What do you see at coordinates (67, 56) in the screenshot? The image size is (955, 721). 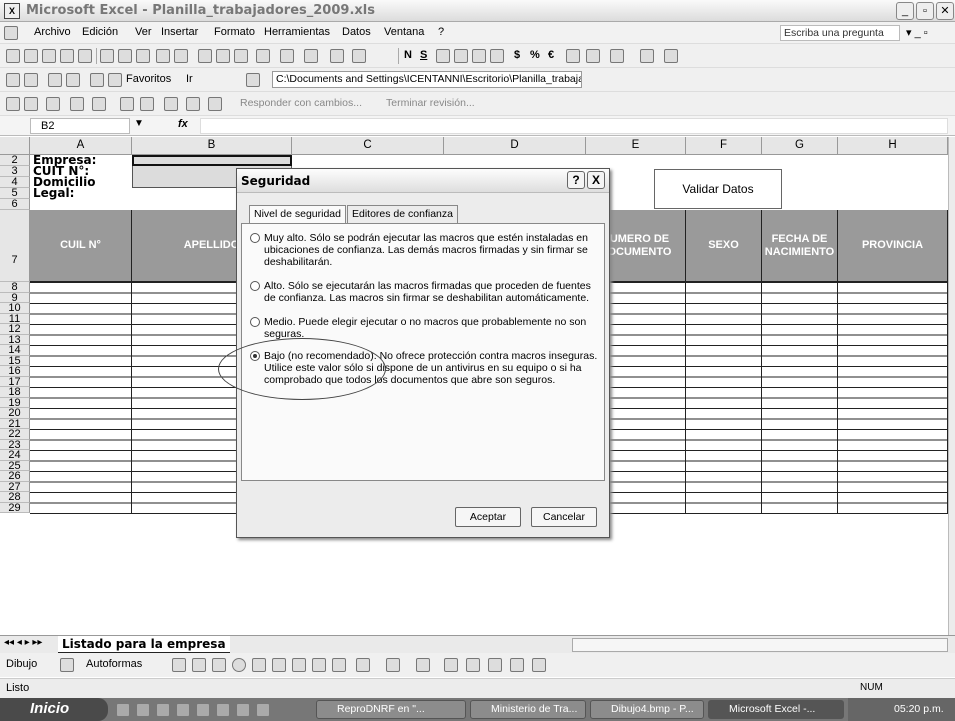 I see `permission-icon` at bounding box center [67, 56].